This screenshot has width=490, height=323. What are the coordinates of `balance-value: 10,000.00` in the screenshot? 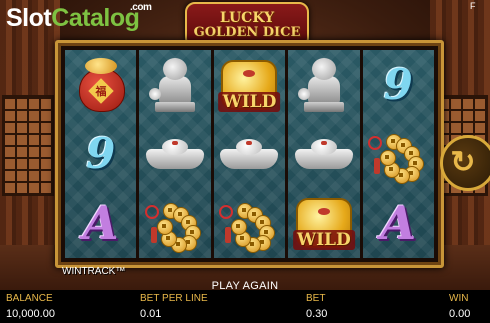 It's located at (30, 314).